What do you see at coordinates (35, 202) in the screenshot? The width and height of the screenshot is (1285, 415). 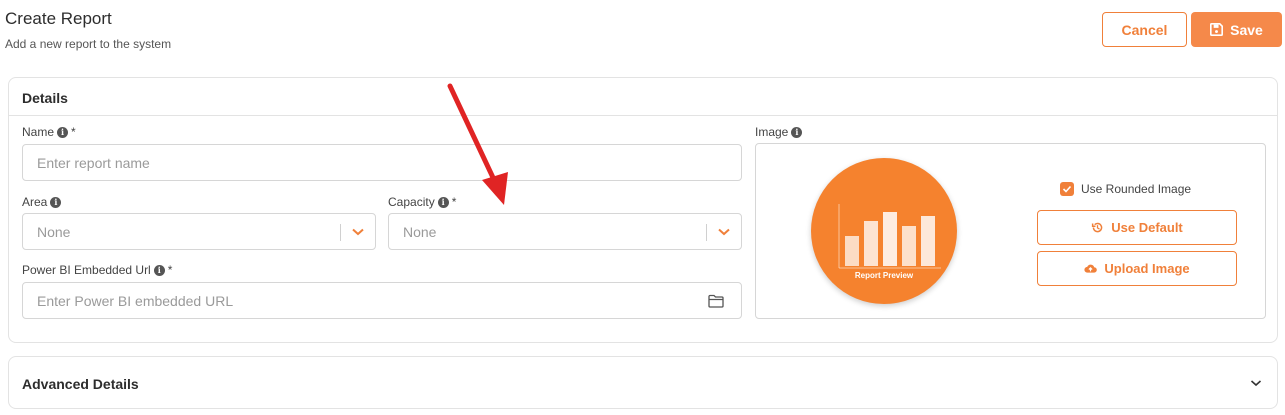 I see `area-label-text: Area` at bounding box center [35, 202].